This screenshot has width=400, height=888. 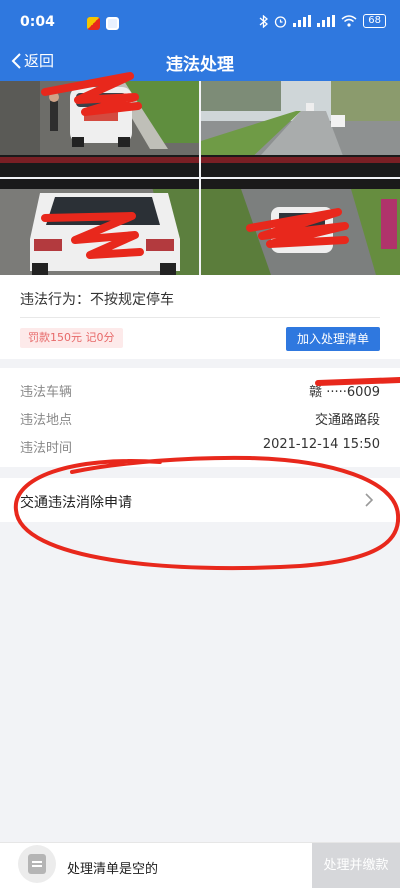 I want to click on bluetooth-icon, so click(x=264, y=21).